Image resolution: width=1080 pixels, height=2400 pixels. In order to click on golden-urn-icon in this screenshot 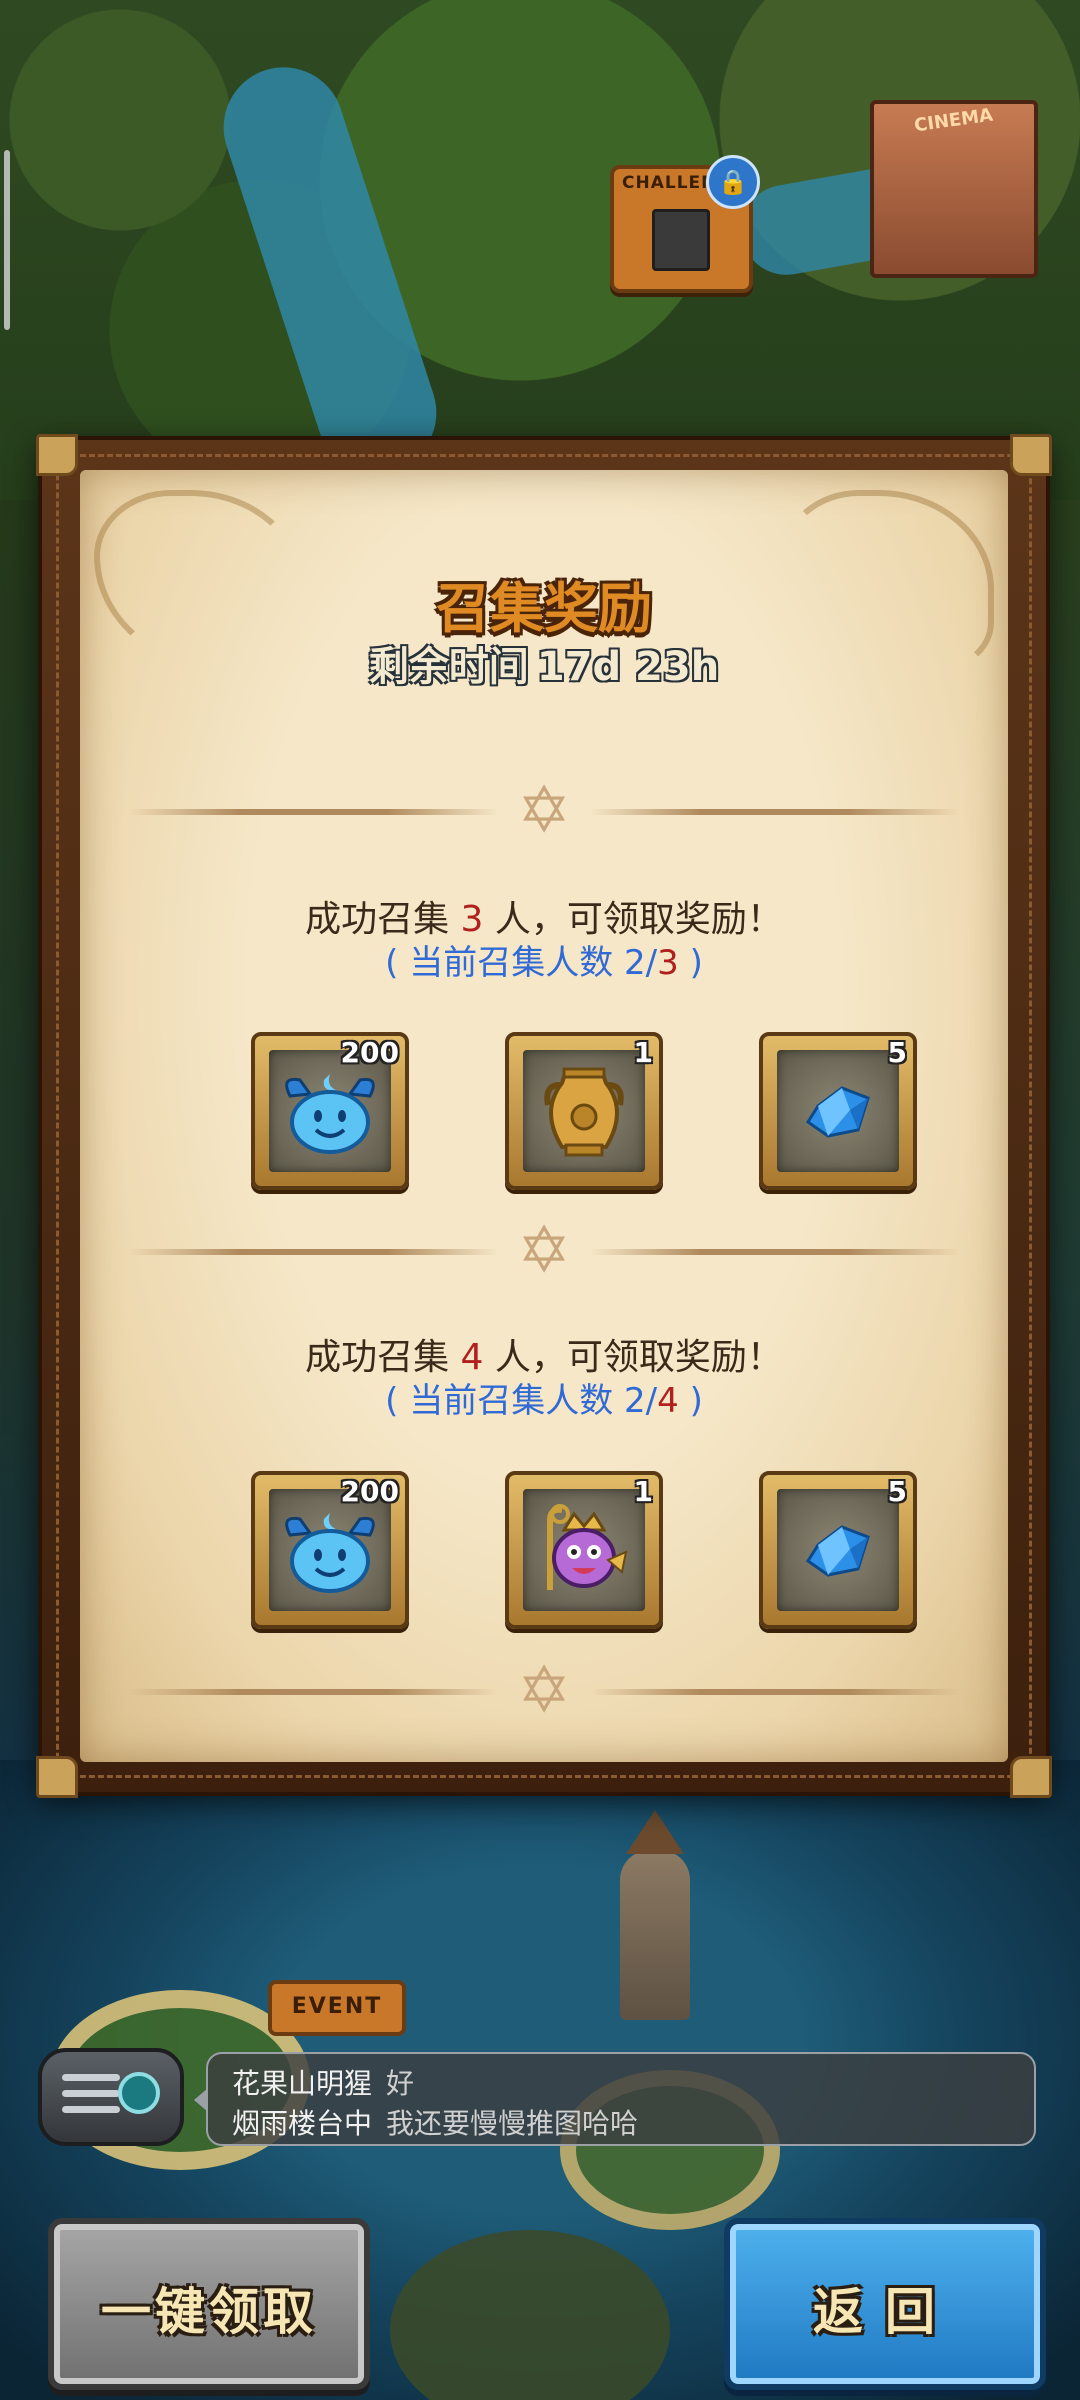, I will do `click(584, 1111)`.